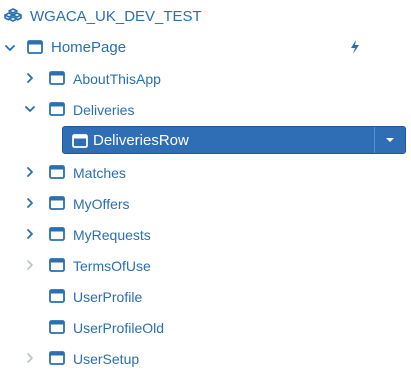  I want to click on tree-item-label: TermsOfUse, so click(112, 266).